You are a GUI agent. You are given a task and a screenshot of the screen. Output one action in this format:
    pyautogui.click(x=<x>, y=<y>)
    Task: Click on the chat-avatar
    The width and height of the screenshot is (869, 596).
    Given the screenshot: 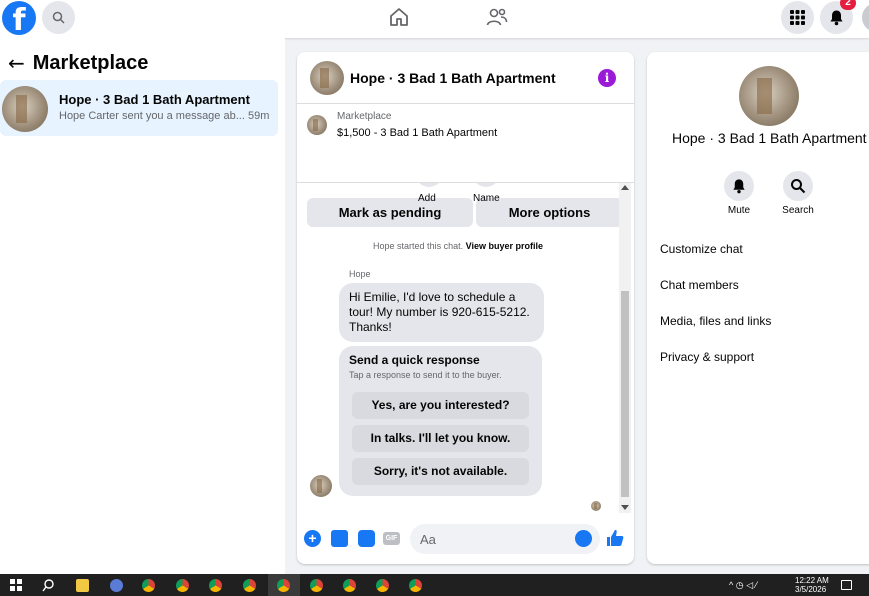 What is the action you would take?
    pyautogui.click(x=327, y=78)
    